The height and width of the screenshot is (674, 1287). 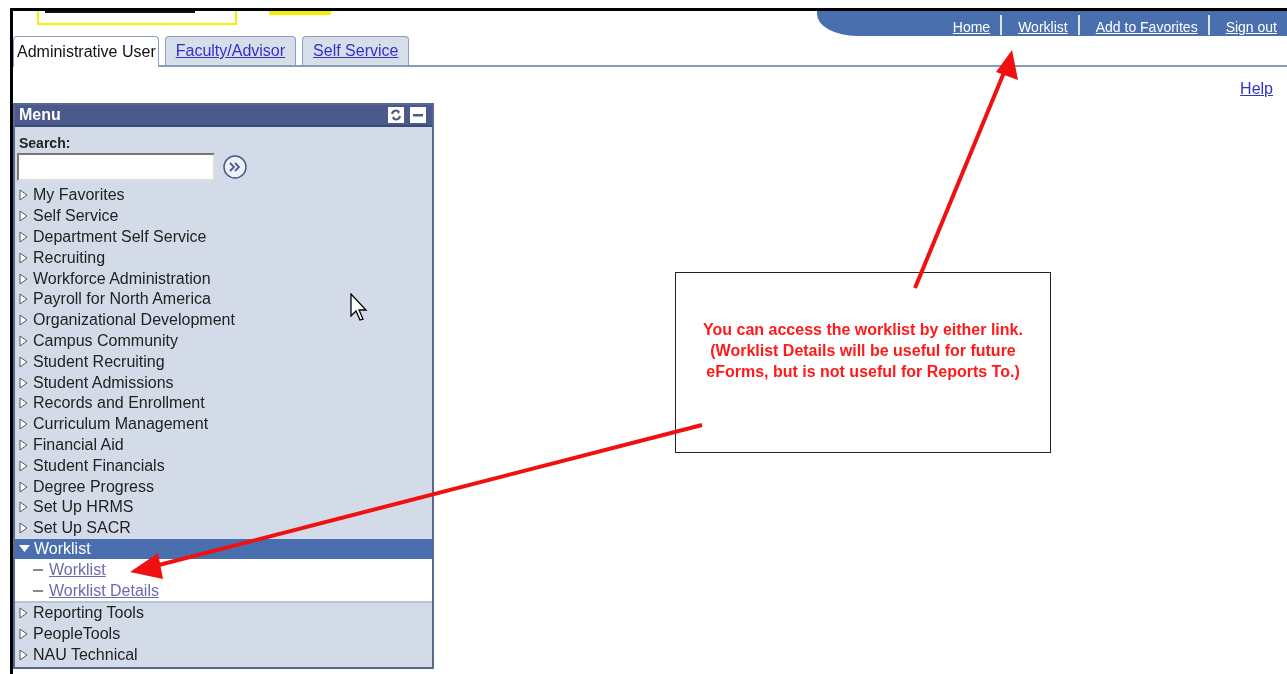 I want to click on menu-item: Set Up SACR, so click(x=223, y=528).